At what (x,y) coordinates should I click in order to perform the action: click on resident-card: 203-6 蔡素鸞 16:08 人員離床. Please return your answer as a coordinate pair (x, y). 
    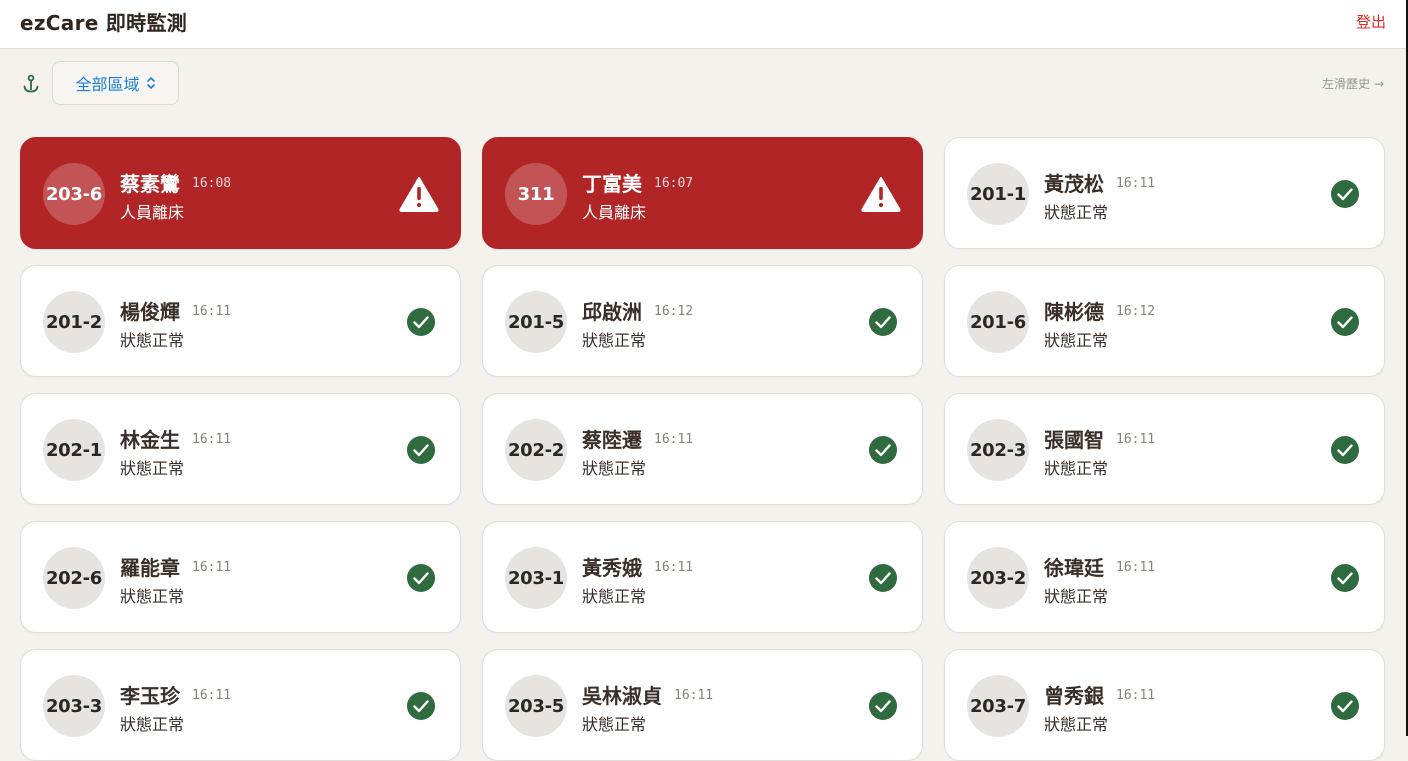
    Looking at the image, I should click on (240, 193).